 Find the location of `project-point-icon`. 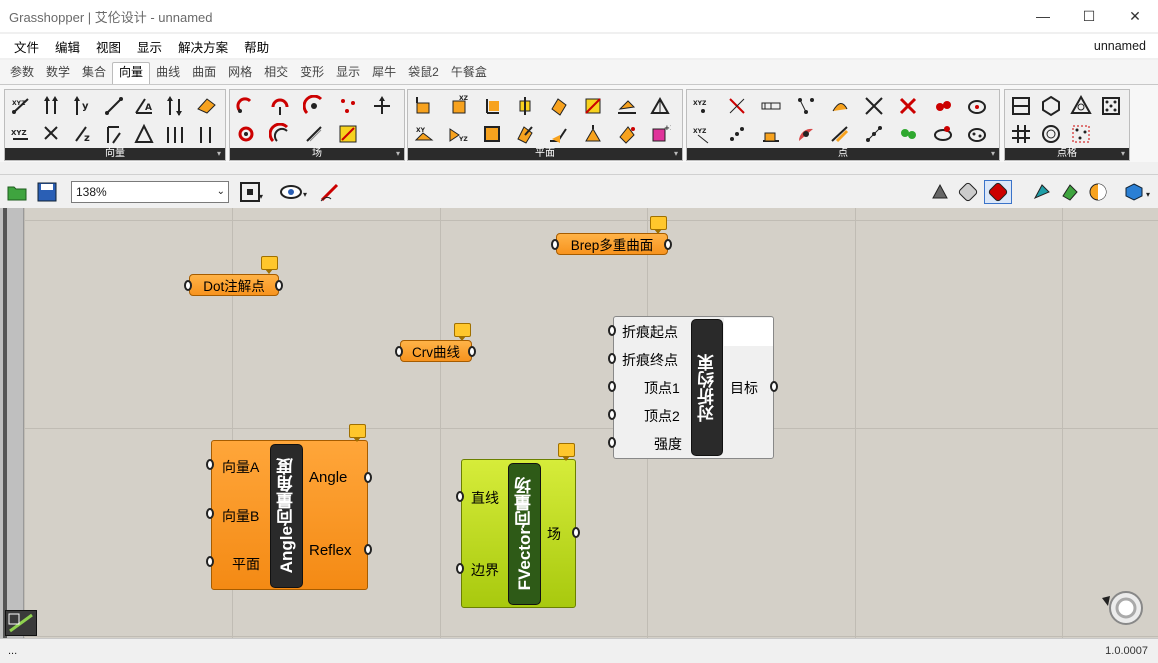

project-point-icon is located at coordinates (806, 134).